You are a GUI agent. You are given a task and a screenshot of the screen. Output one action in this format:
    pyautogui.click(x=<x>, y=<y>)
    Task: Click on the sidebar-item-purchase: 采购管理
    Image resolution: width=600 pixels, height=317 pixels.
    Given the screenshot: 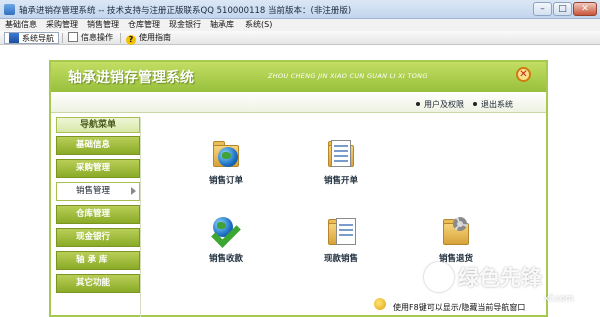 What is the action you would take?
    pyautogui.click(x=98, y=168)
    